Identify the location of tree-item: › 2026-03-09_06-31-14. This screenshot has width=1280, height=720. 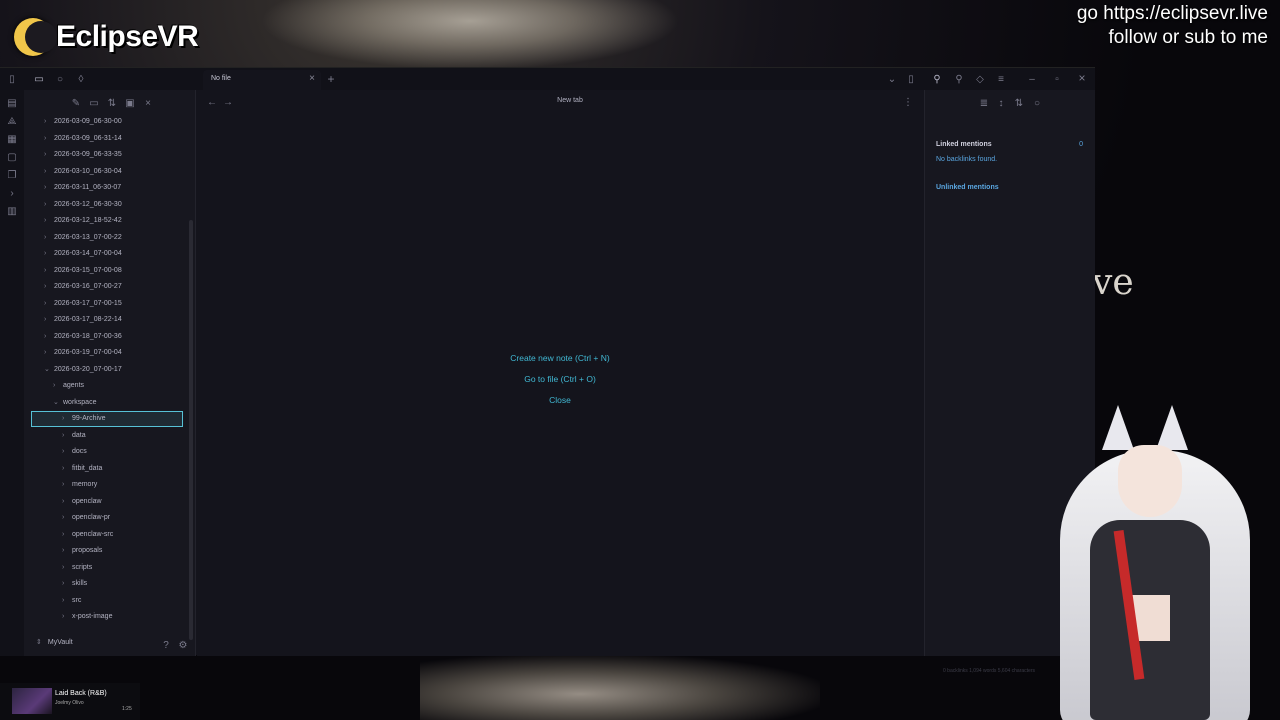
(83, 139).